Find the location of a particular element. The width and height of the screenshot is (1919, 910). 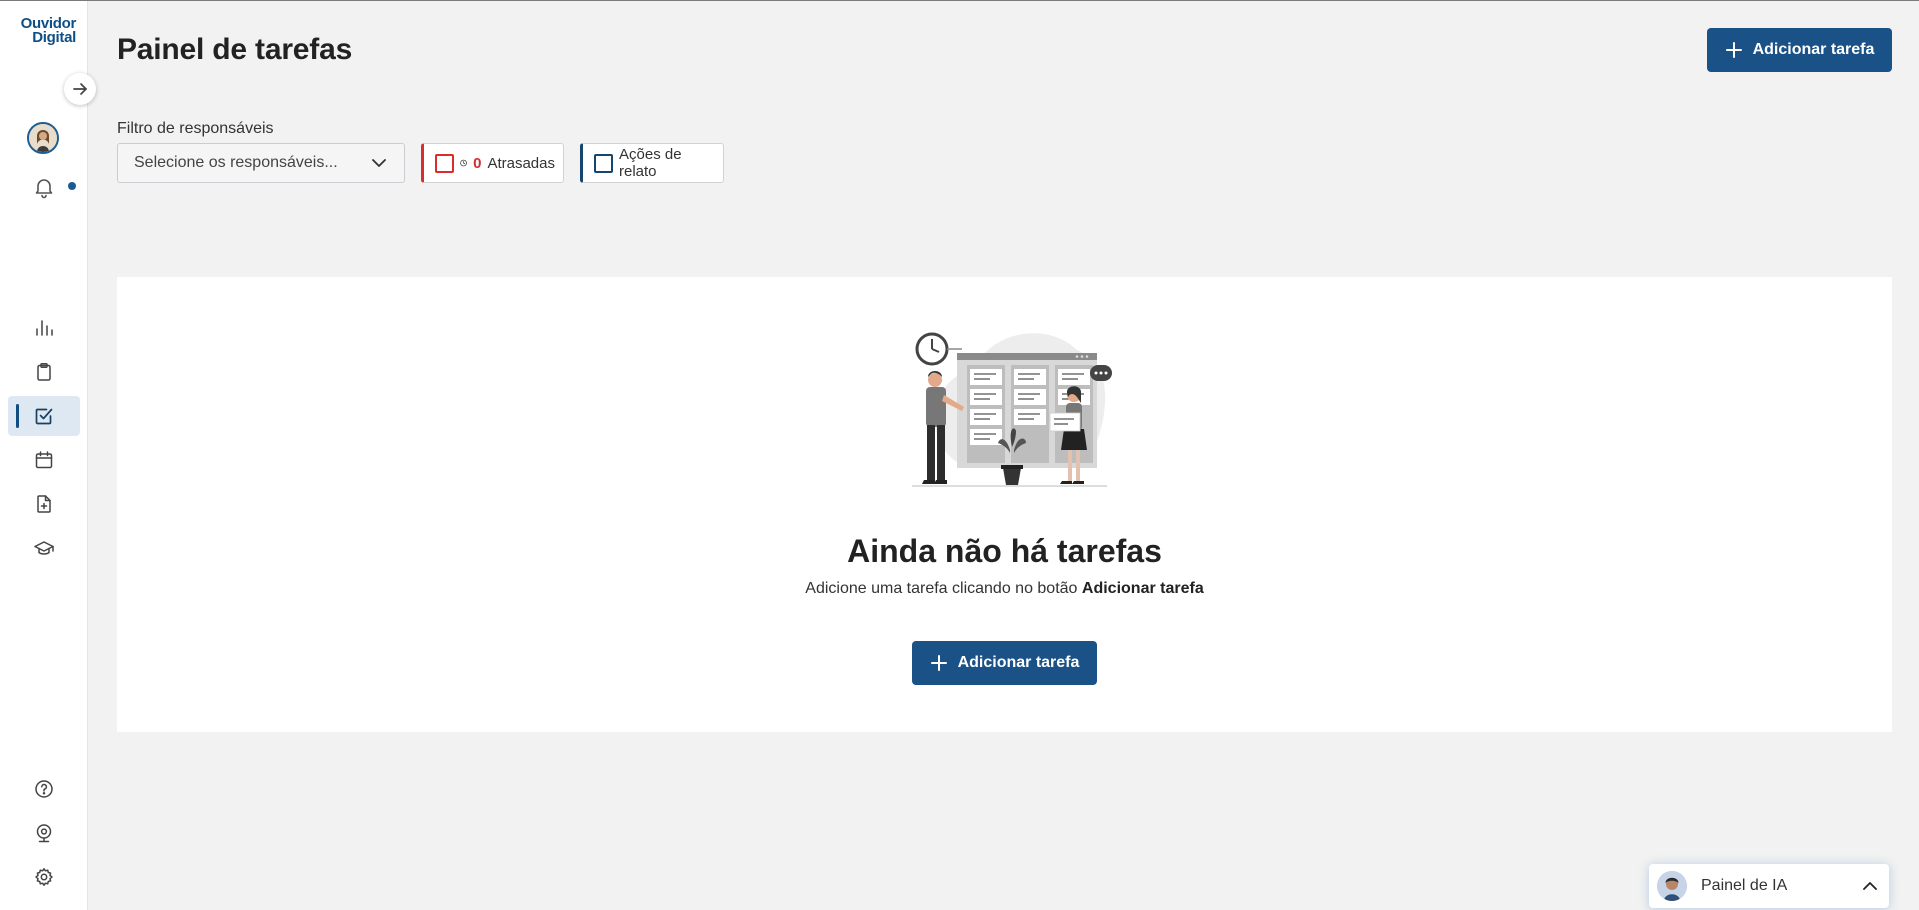

ai-avatar-image is located at coordinates (1672, 886).